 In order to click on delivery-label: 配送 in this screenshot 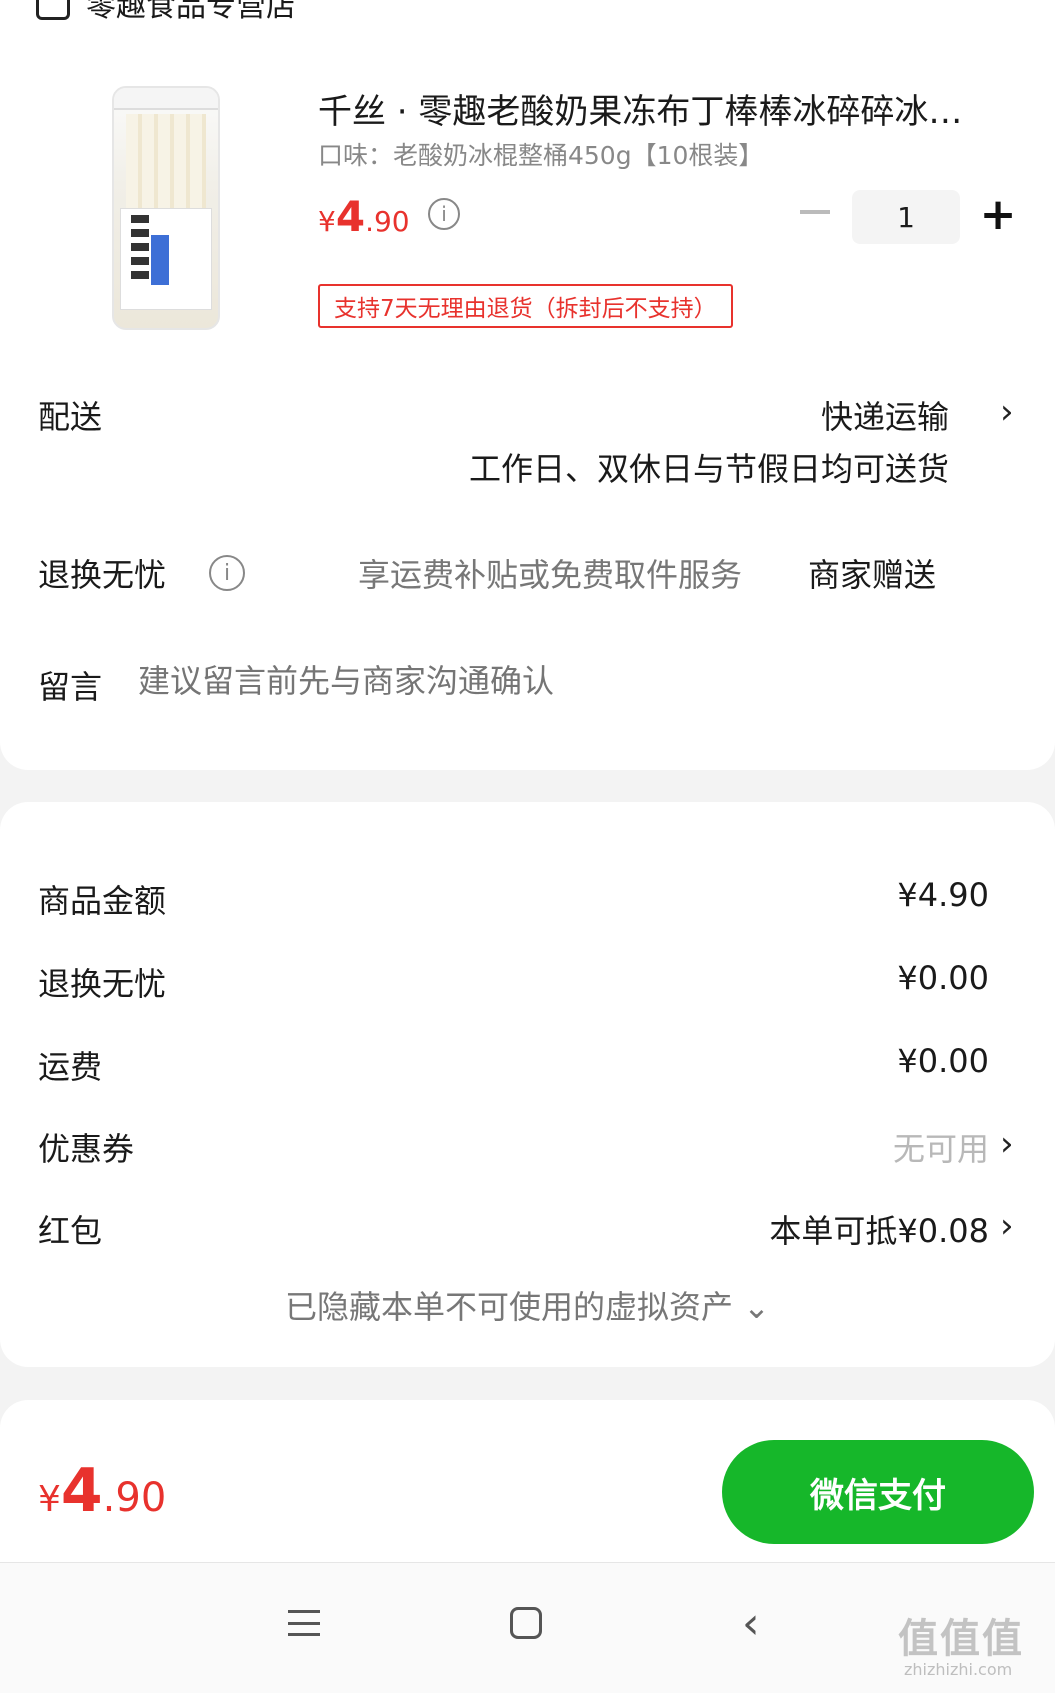, I will do `click(70, 417)`.